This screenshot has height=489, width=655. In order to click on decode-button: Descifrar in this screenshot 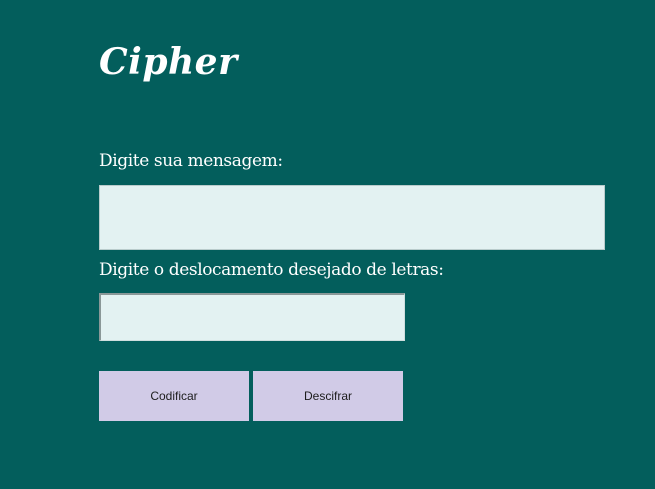, I will do `click(328, 396)`.